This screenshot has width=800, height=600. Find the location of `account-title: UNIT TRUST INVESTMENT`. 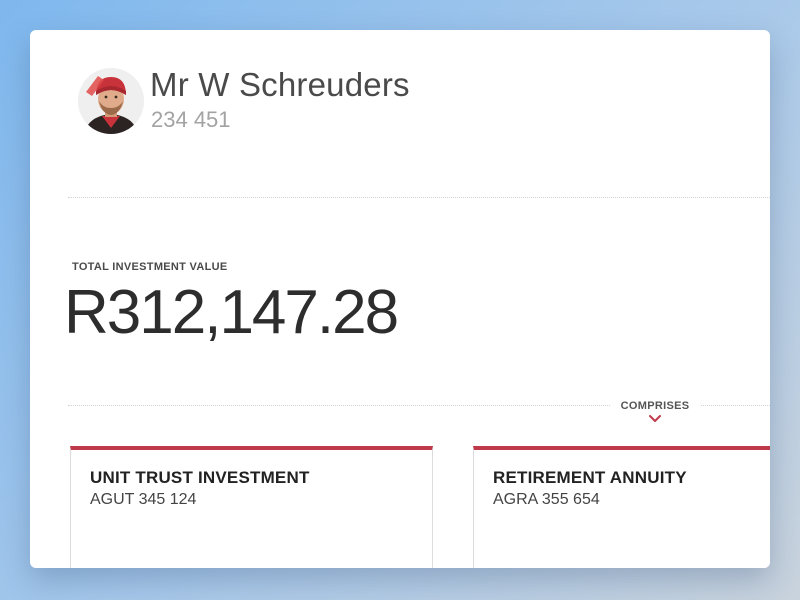

account-title: UNIT TRUST INVESTMENT is located at coordinates (200, 477).